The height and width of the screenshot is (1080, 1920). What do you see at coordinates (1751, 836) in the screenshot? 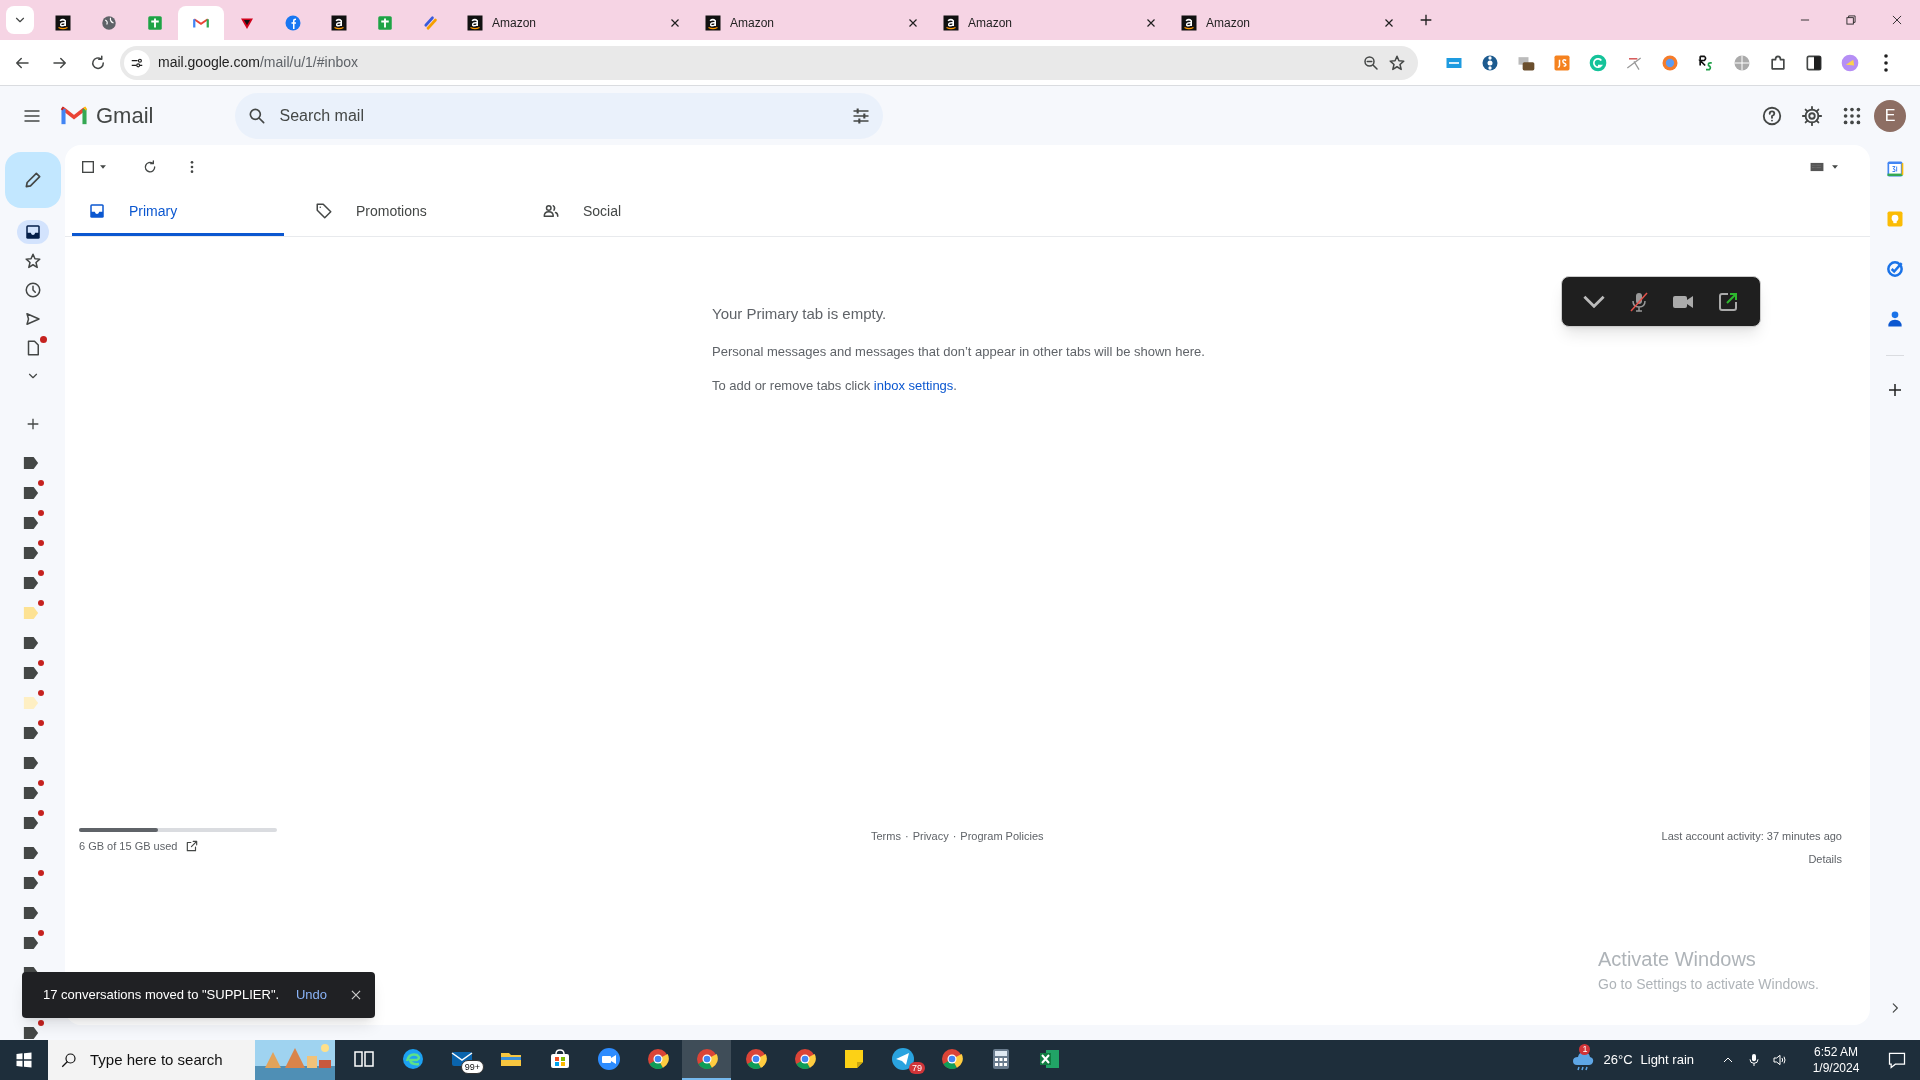
I see `activity-text: Last account activity: 37 minutes ago` at bounding box center [1751, 836].